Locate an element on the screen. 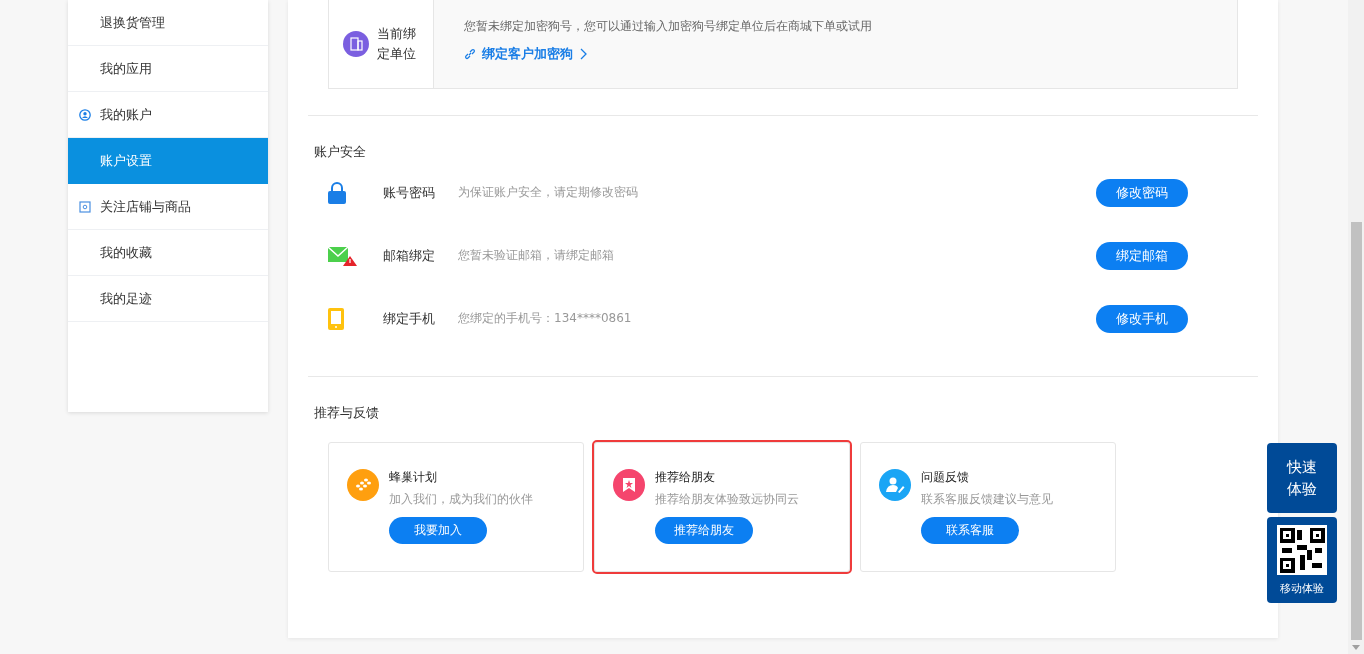 This screenshot has height=654, width=1364. scroll-down-arrow-icon is located at coordinates (1356, 647).